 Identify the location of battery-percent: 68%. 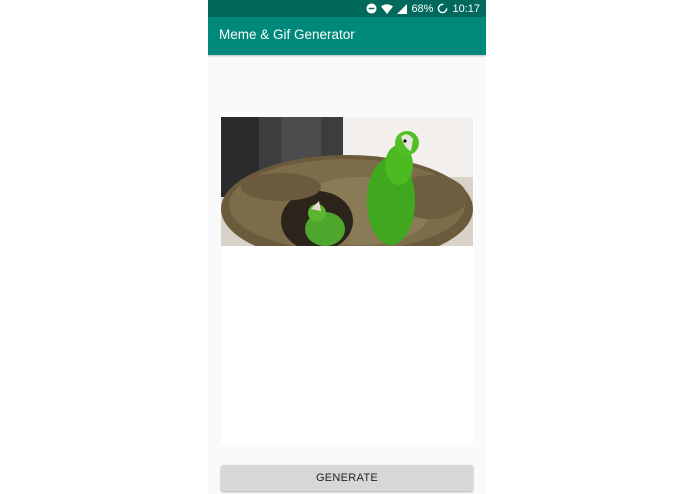
(422, 8).